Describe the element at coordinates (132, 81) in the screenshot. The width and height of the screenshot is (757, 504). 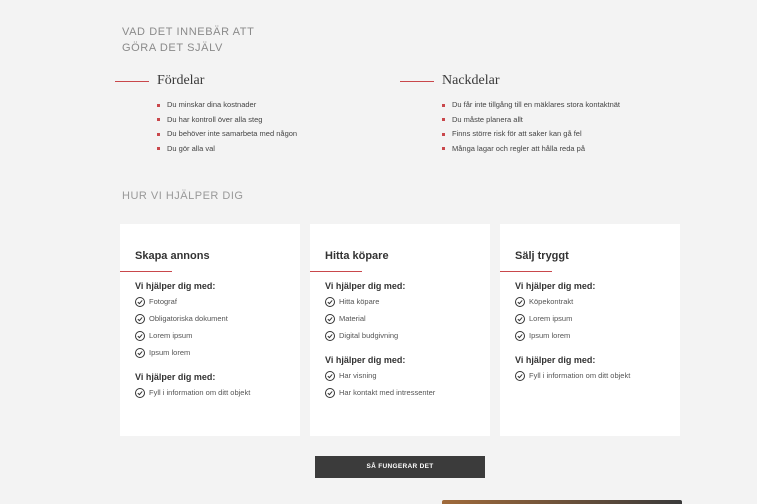
I see `pros-title-rule` at that location.